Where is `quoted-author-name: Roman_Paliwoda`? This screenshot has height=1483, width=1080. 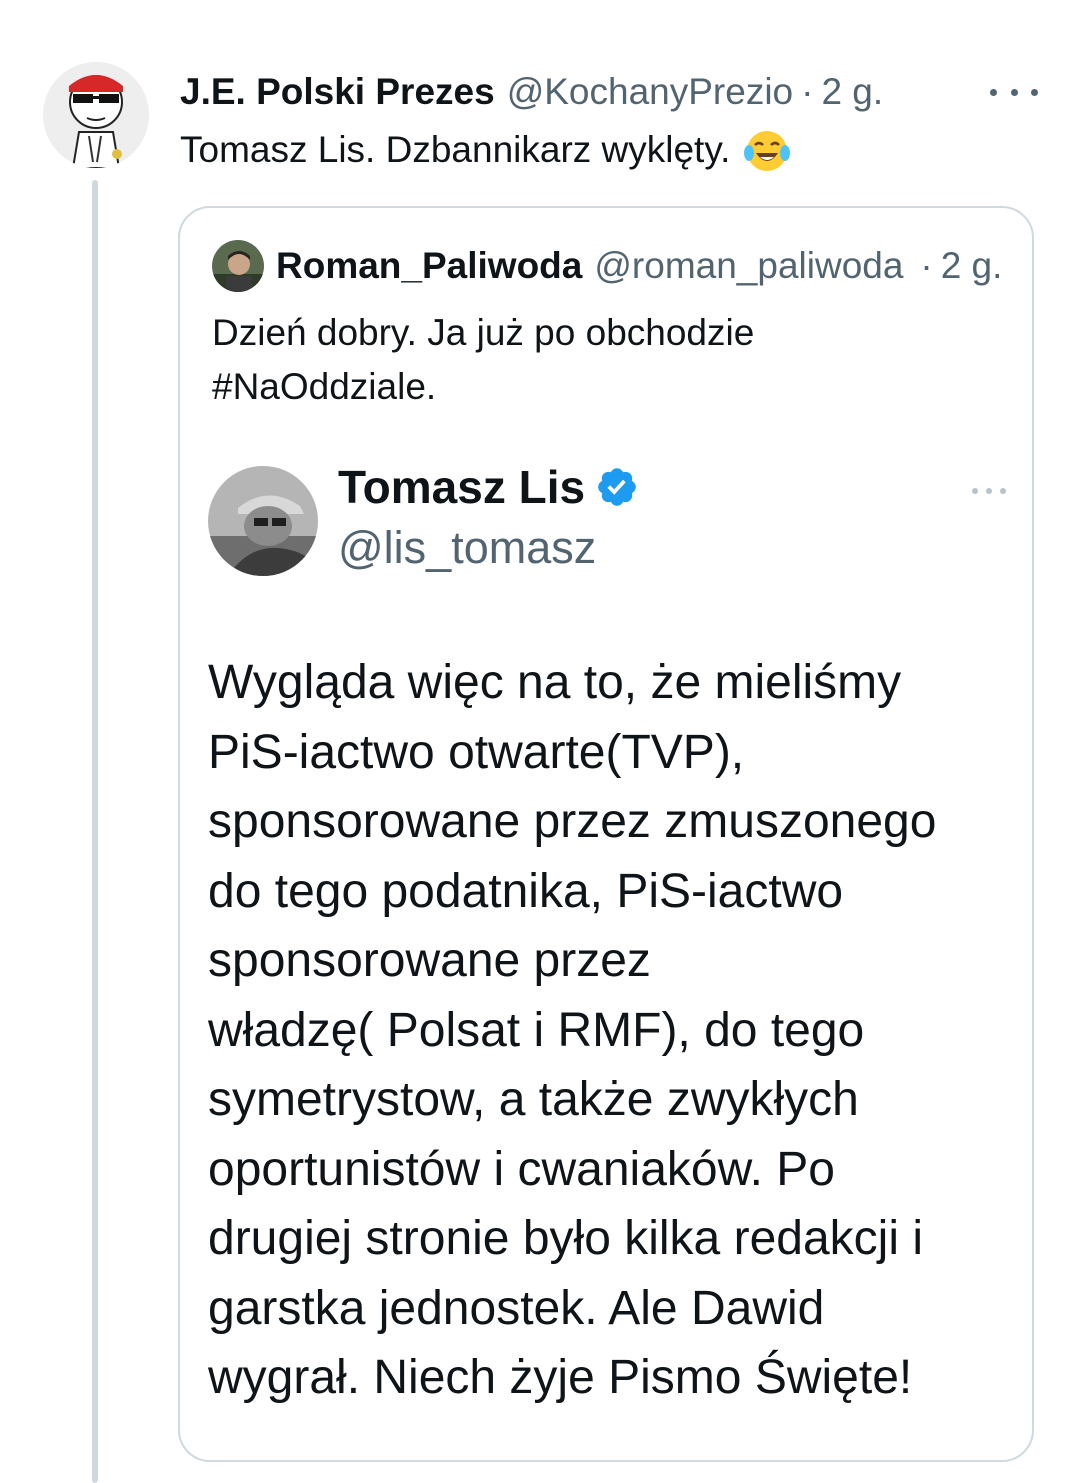
quoted-author-name: Roman_Paliwoda is located at coordinates (429, 266).